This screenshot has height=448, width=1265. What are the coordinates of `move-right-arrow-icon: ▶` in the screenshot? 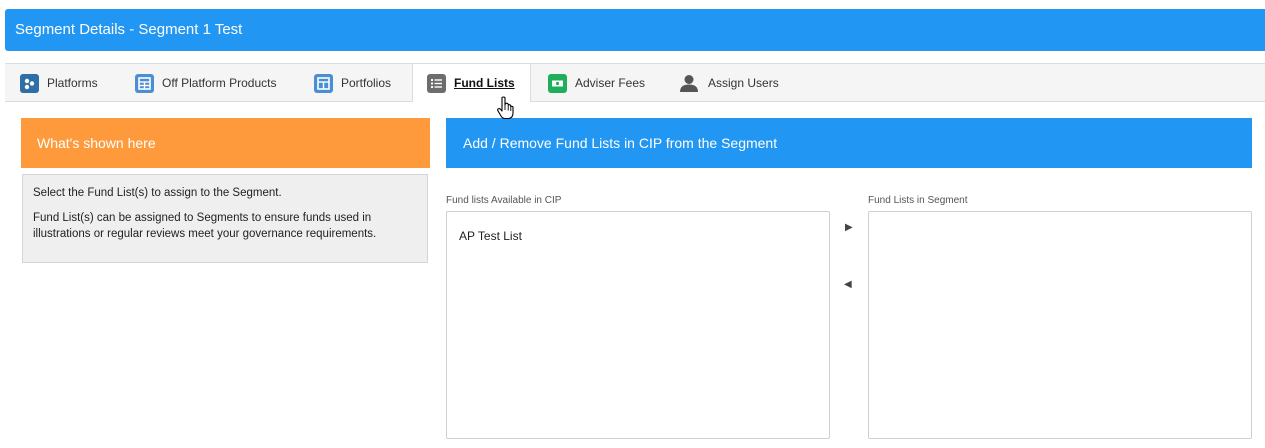 It's located at (849, 228).